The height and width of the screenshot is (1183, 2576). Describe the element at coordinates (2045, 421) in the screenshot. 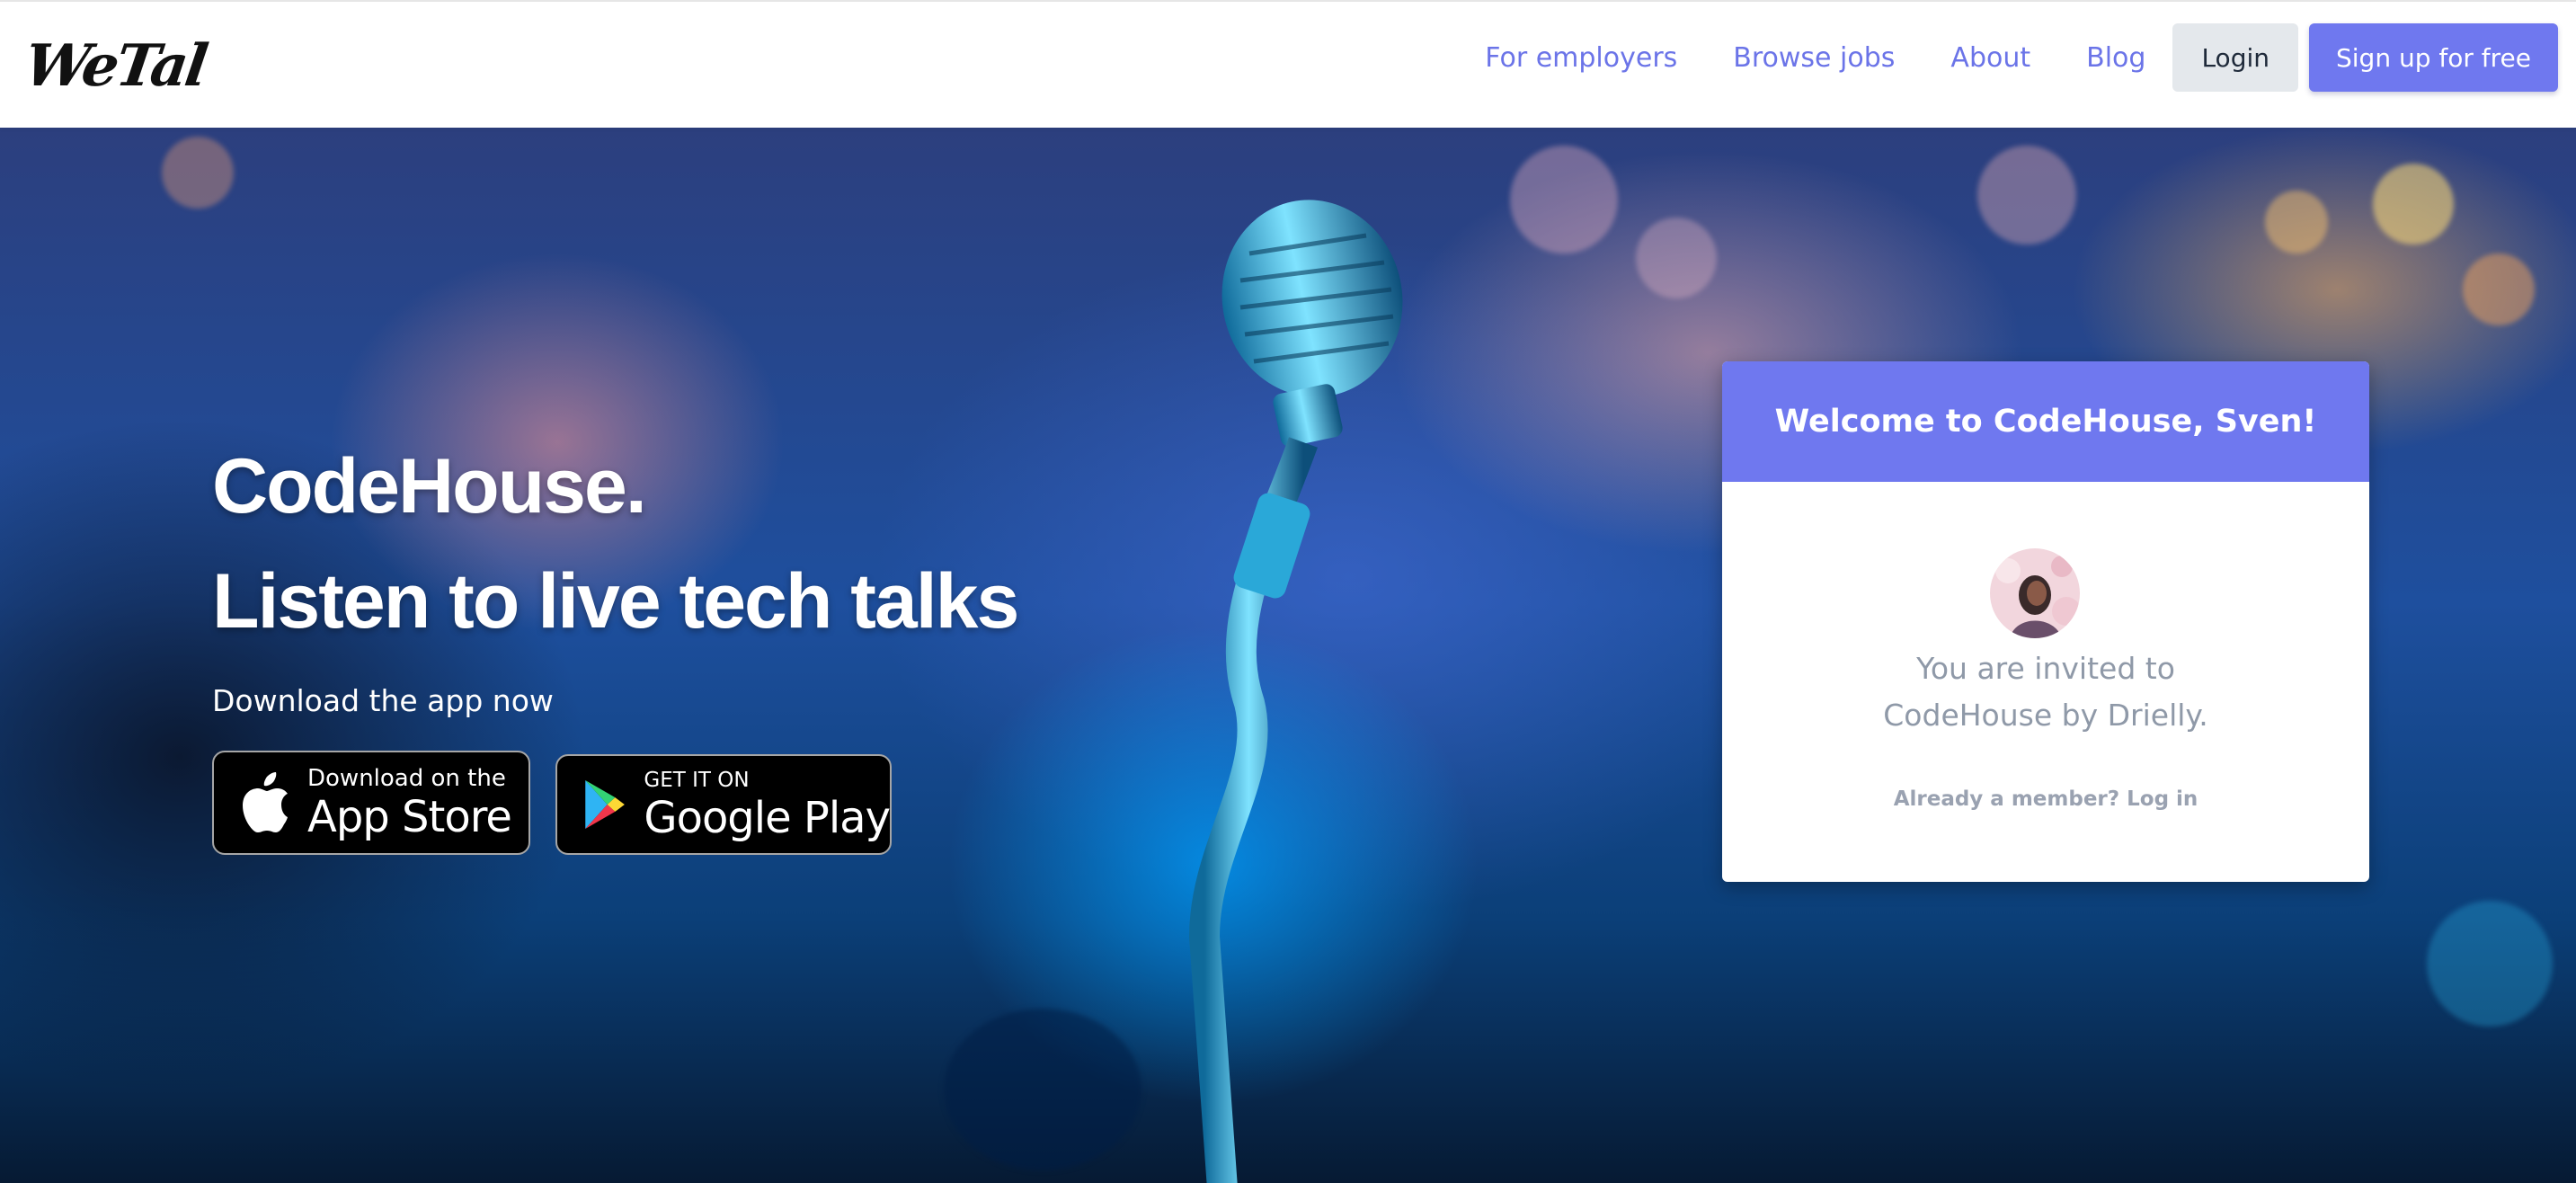

I see `card-header: Welcome to CodeHouse, Sven!` at that location.